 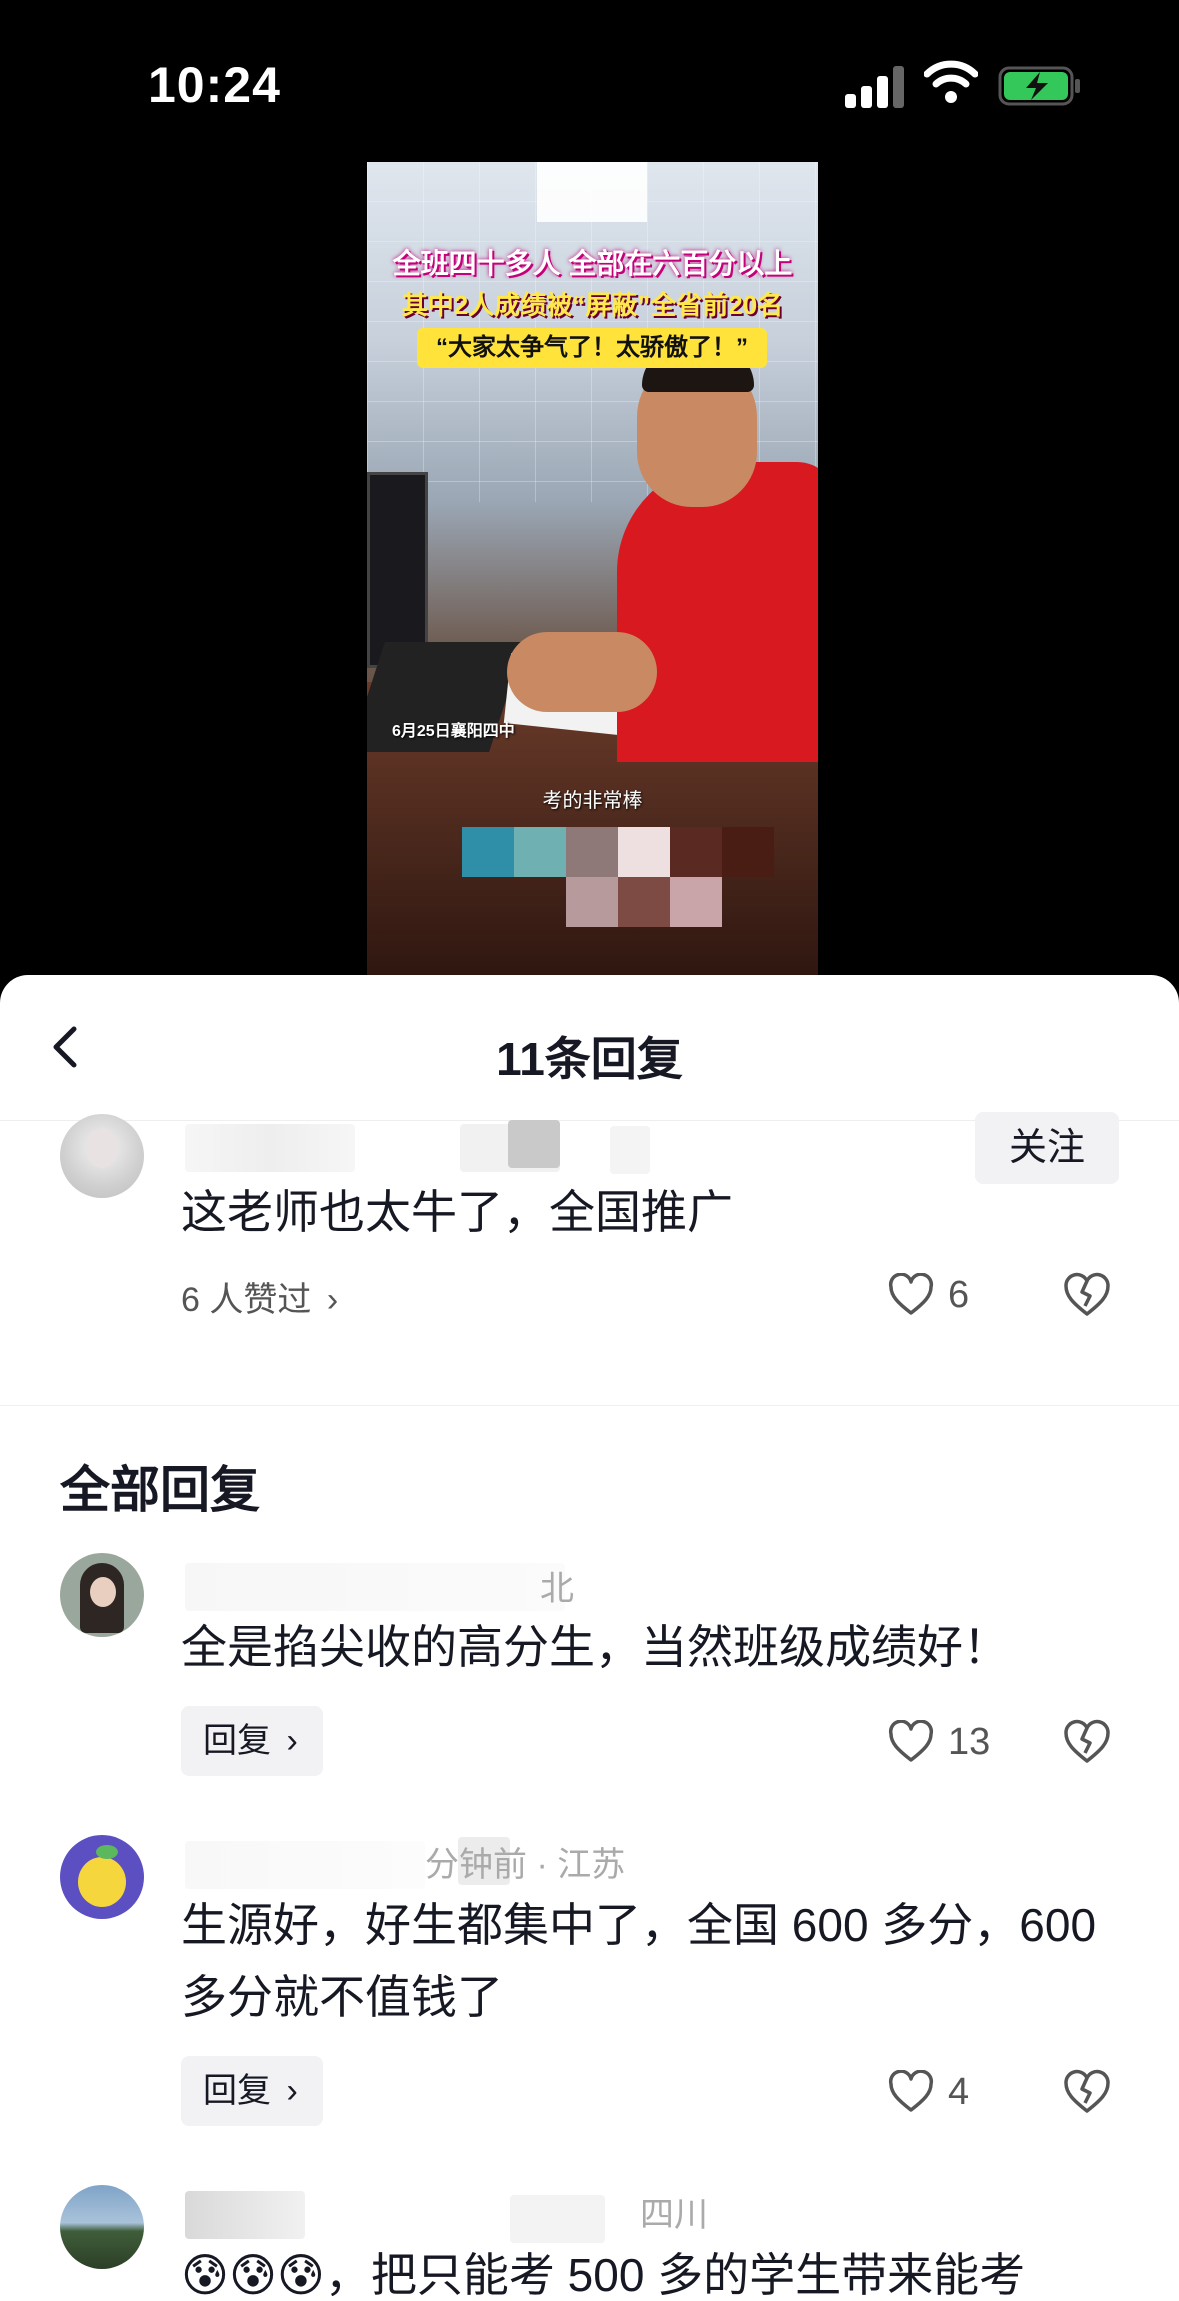 I want to click on crying-emoji-icon: 😰😰😰, so click(x=253, y=2275).